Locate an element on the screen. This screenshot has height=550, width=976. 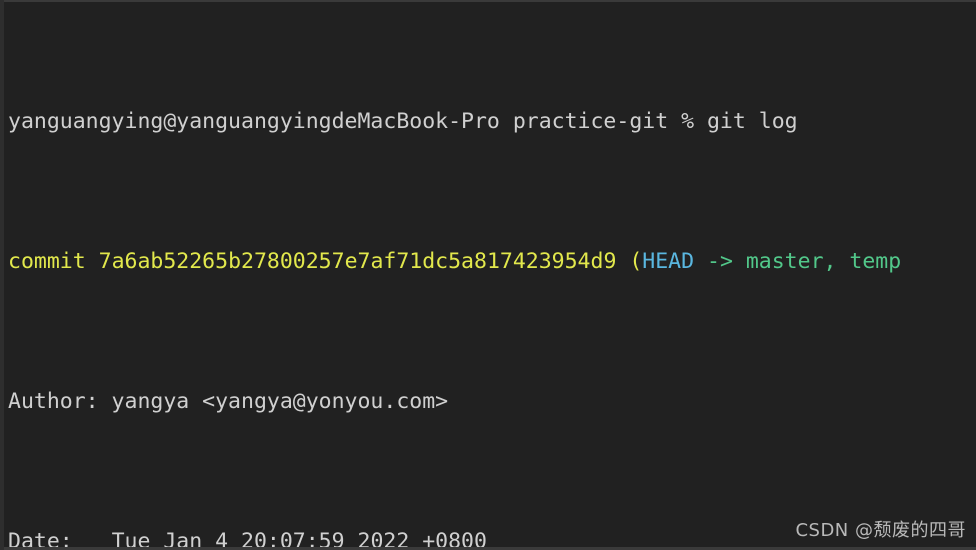
head-ref: HEAD is located at coordinates (668, 261).